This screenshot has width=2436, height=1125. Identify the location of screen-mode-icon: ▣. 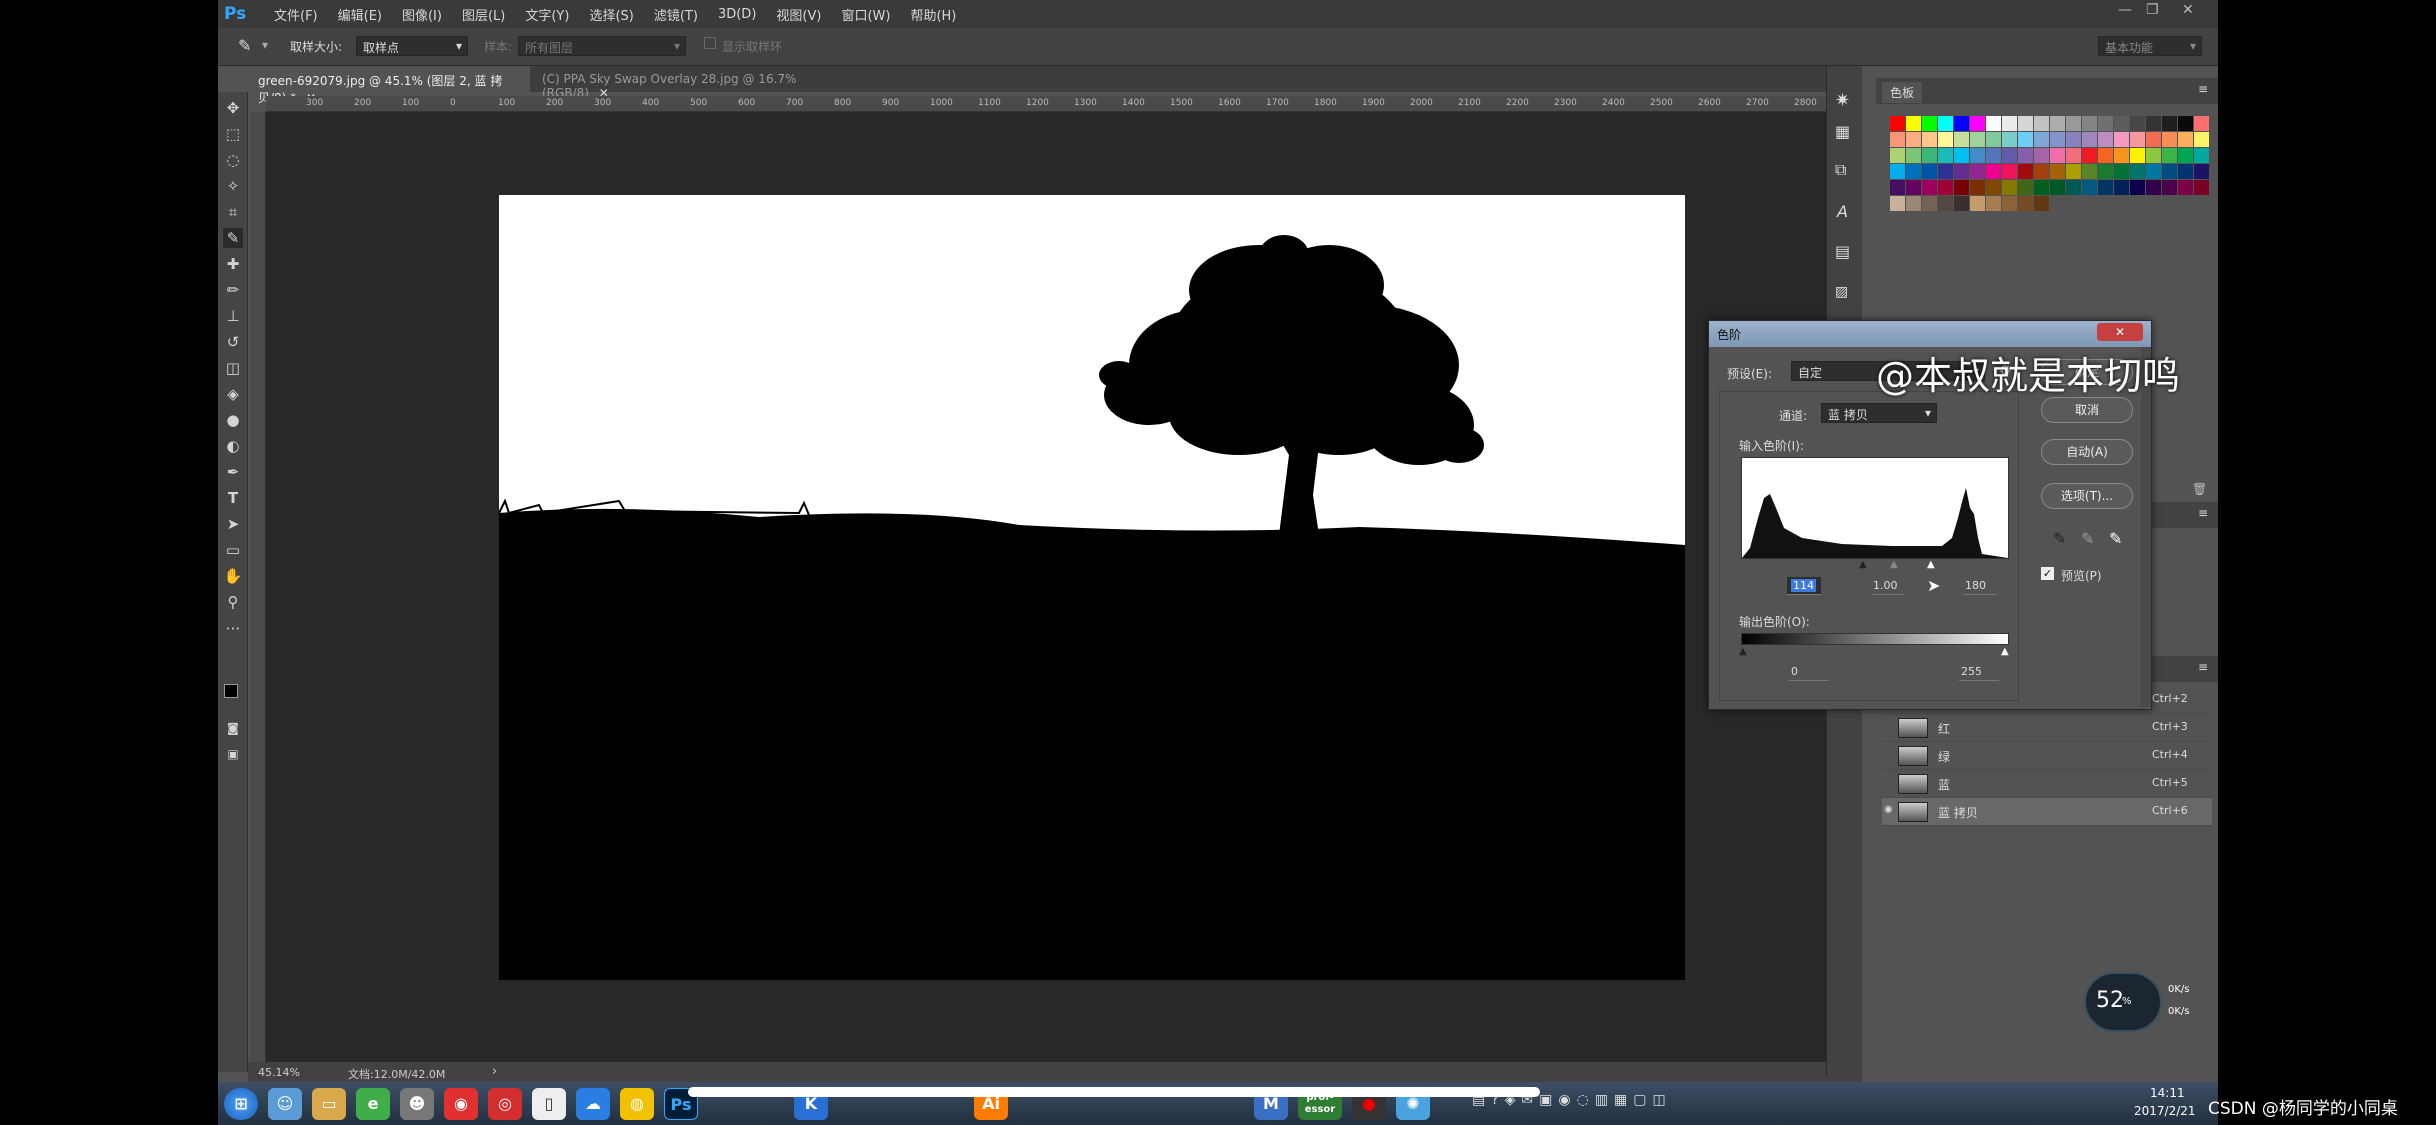
(233, 754).